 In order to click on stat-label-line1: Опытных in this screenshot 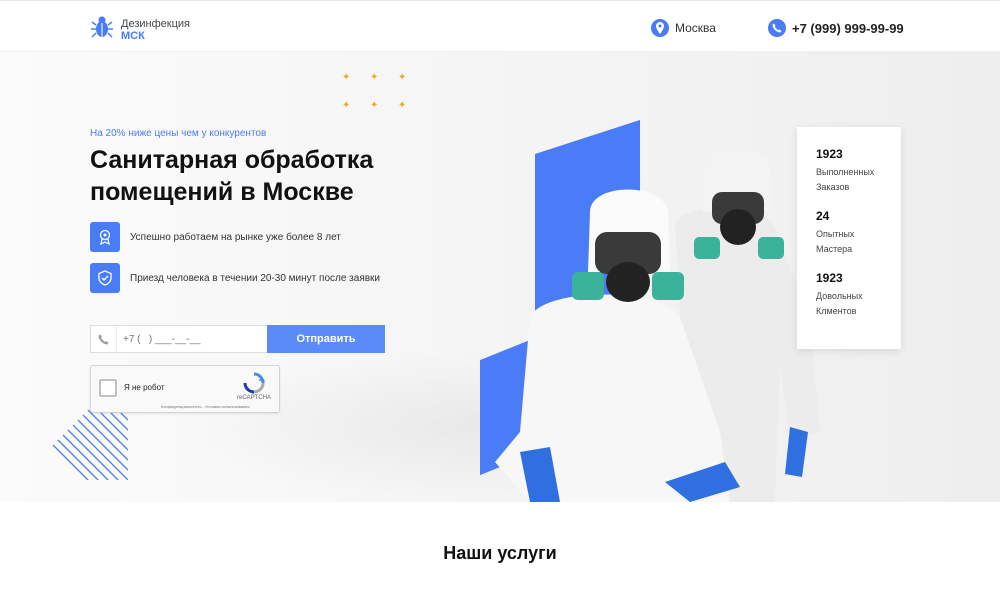, I will do `click(835, 234)`.